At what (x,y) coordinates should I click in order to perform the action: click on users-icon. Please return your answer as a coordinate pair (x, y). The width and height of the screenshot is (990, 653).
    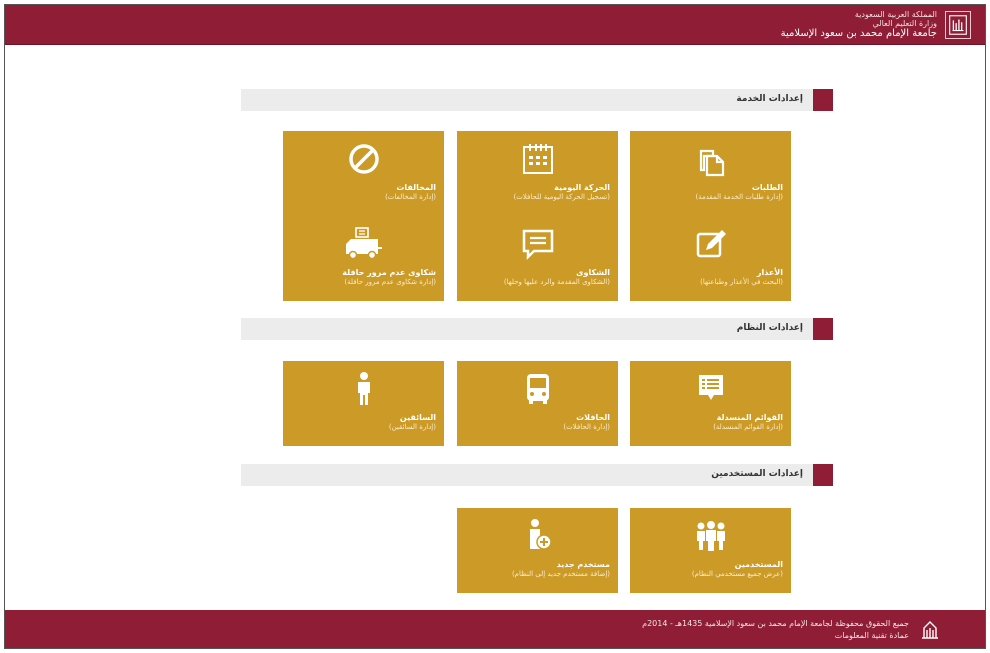
    Looking at the image, I should click on (711, 536).